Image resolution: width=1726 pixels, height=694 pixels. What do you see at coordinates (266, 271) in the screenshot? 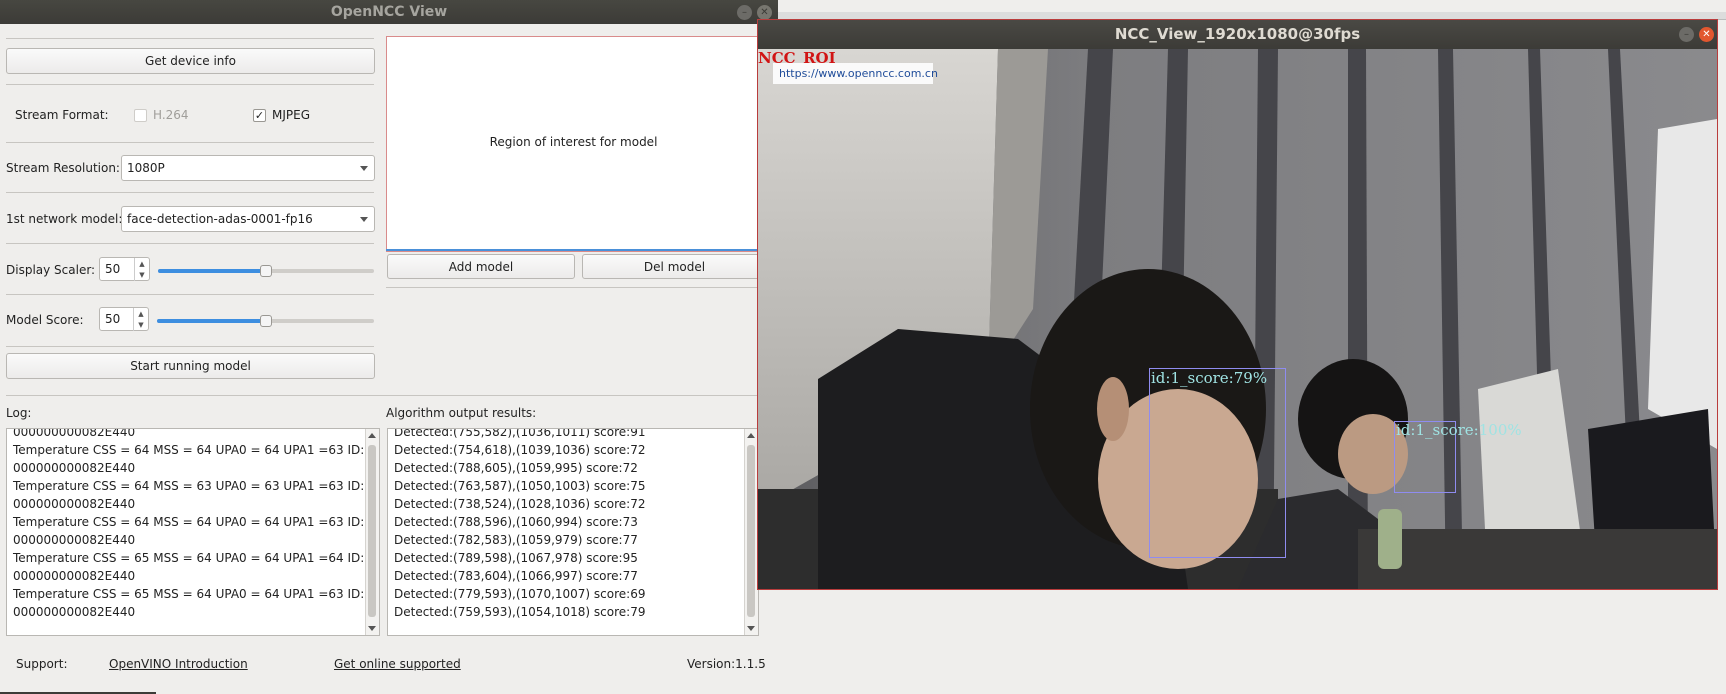
I see `display-scaler-slider-handle` at bounding box center [266, 271].